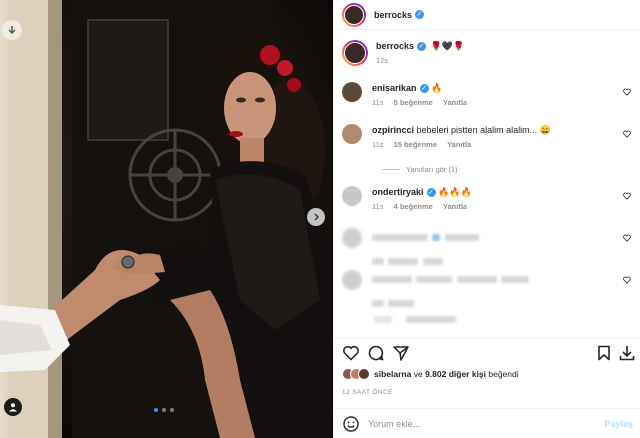 The image size is (640, 438). What do you see at coordinates (391, 169) in the screenshot?
I see `divider` at bounding box center [391, 169].